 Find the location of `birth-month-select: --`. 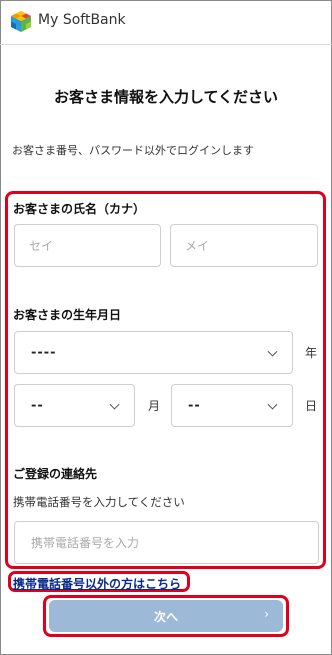

birth-month-select: -- is located at coordinates (74, 405).